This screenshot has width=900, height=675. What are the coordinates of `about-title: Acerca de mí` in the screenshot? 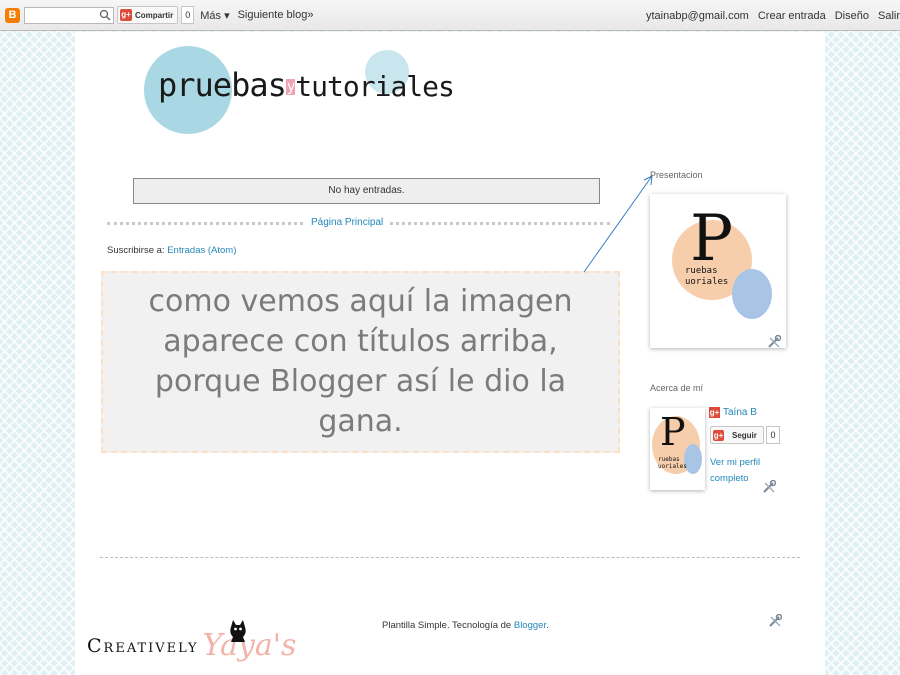 It's located at (677, 388).